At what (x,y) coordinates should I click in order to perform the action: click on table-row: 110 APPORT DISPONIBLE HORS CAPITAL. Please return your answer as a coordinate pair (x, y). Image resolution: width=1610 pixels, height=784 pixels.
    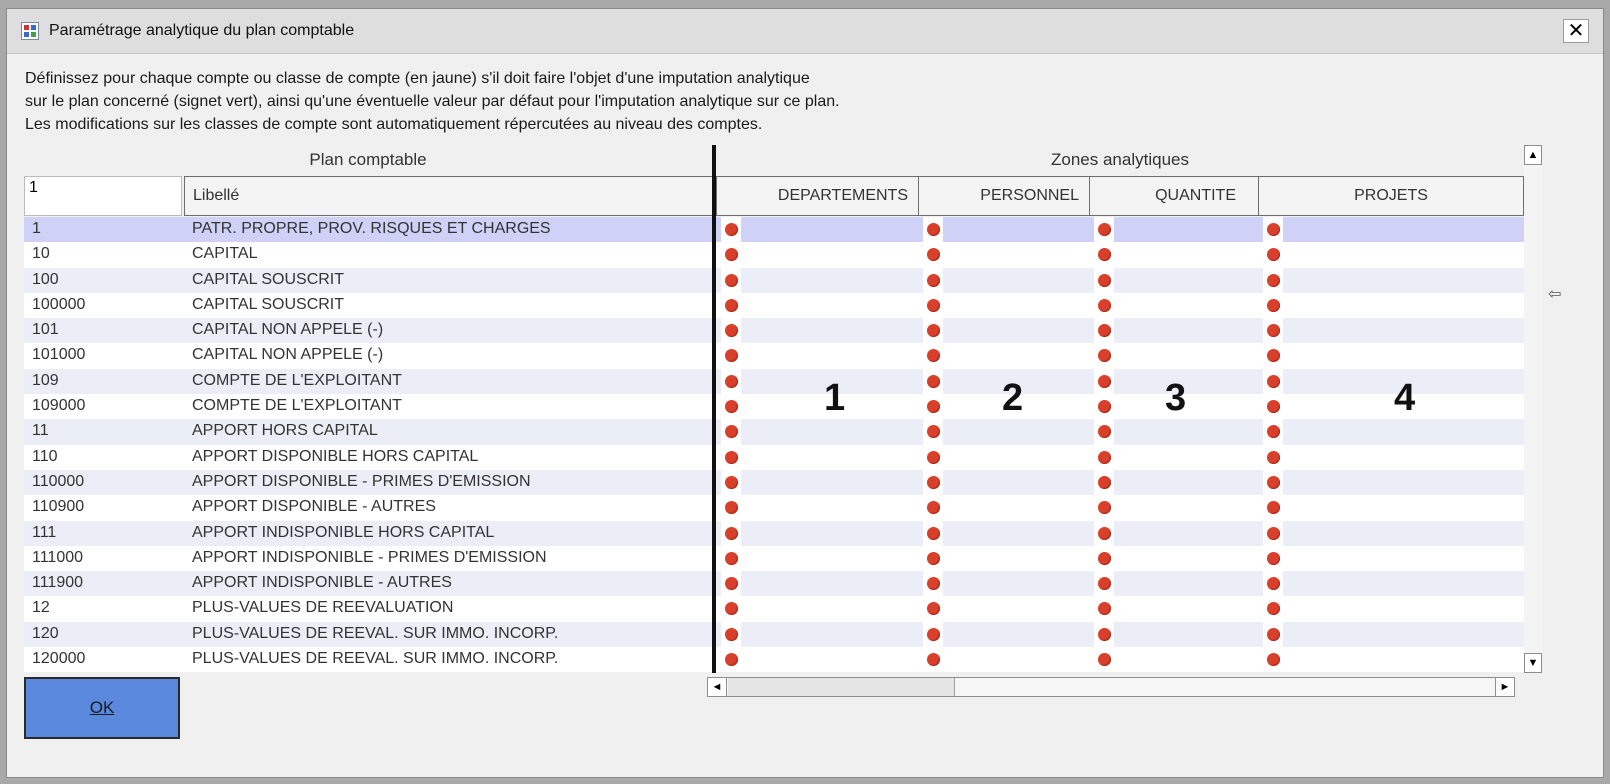
    Looking at the image, I should click on (774, 457).